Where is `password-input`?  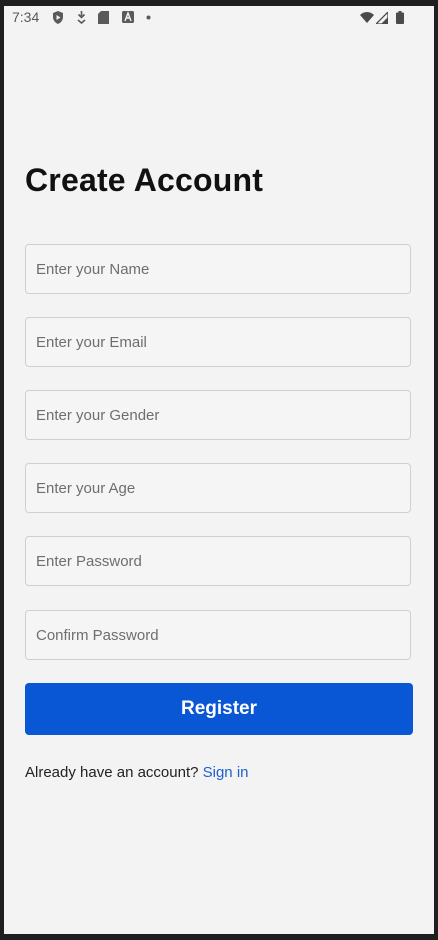 password-input is located at coordinates (218, 561).